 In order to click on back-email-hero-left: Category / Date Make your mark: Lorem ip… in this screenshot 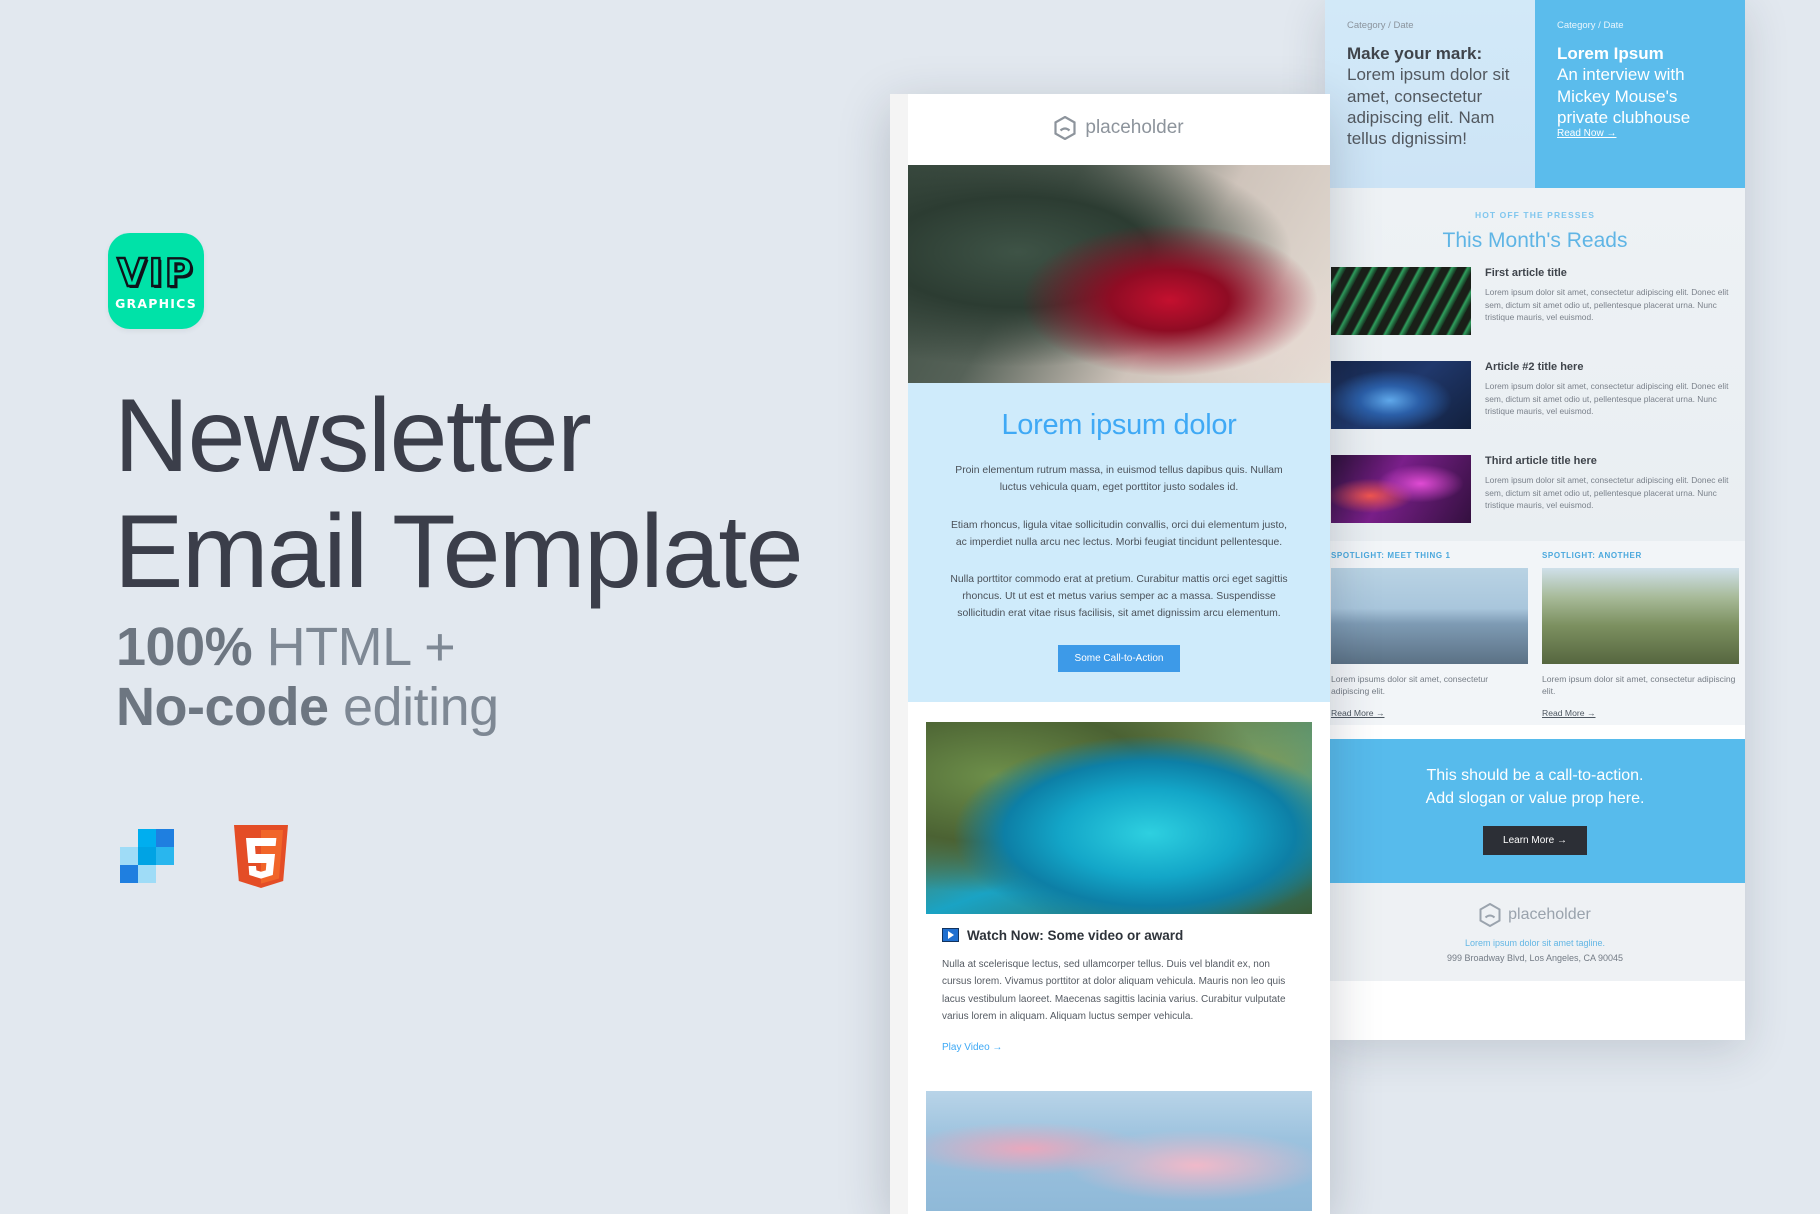, I will do `click(1430, 94)`.